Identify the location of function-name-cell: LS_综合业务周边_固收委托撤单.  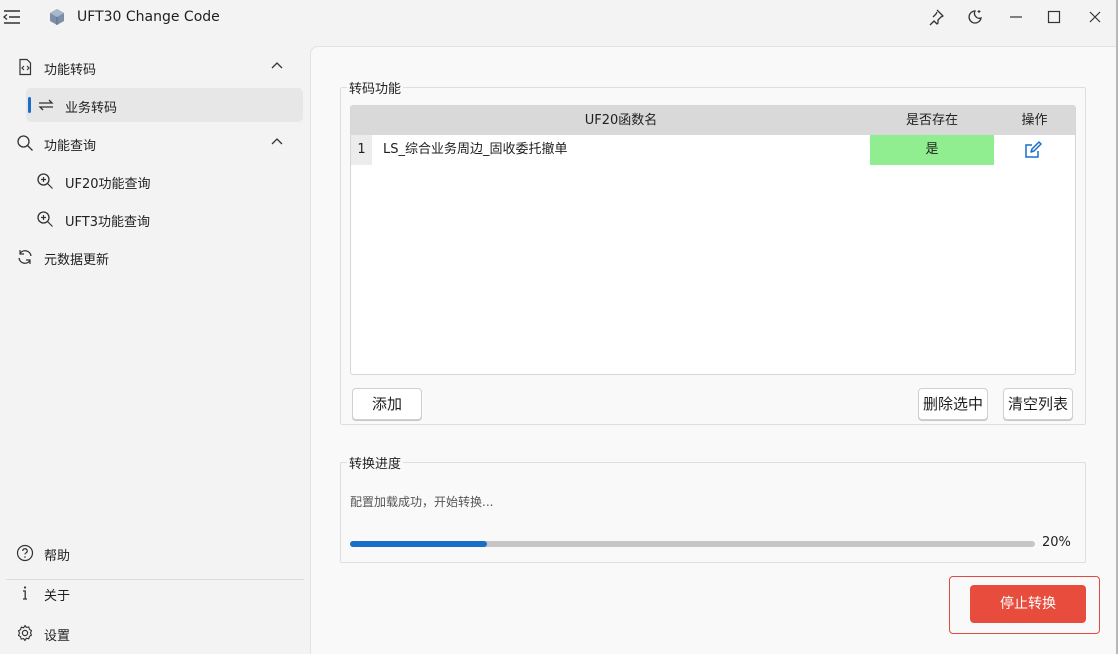
(475, 150).